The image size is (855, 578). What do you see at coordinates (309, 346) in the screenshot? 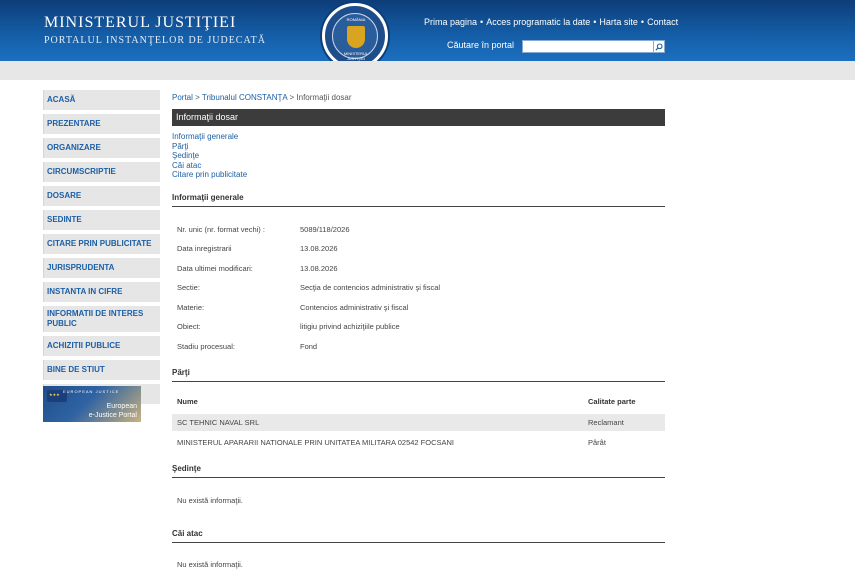
I see `info-value: Fond` at bounding box center [309, 346].